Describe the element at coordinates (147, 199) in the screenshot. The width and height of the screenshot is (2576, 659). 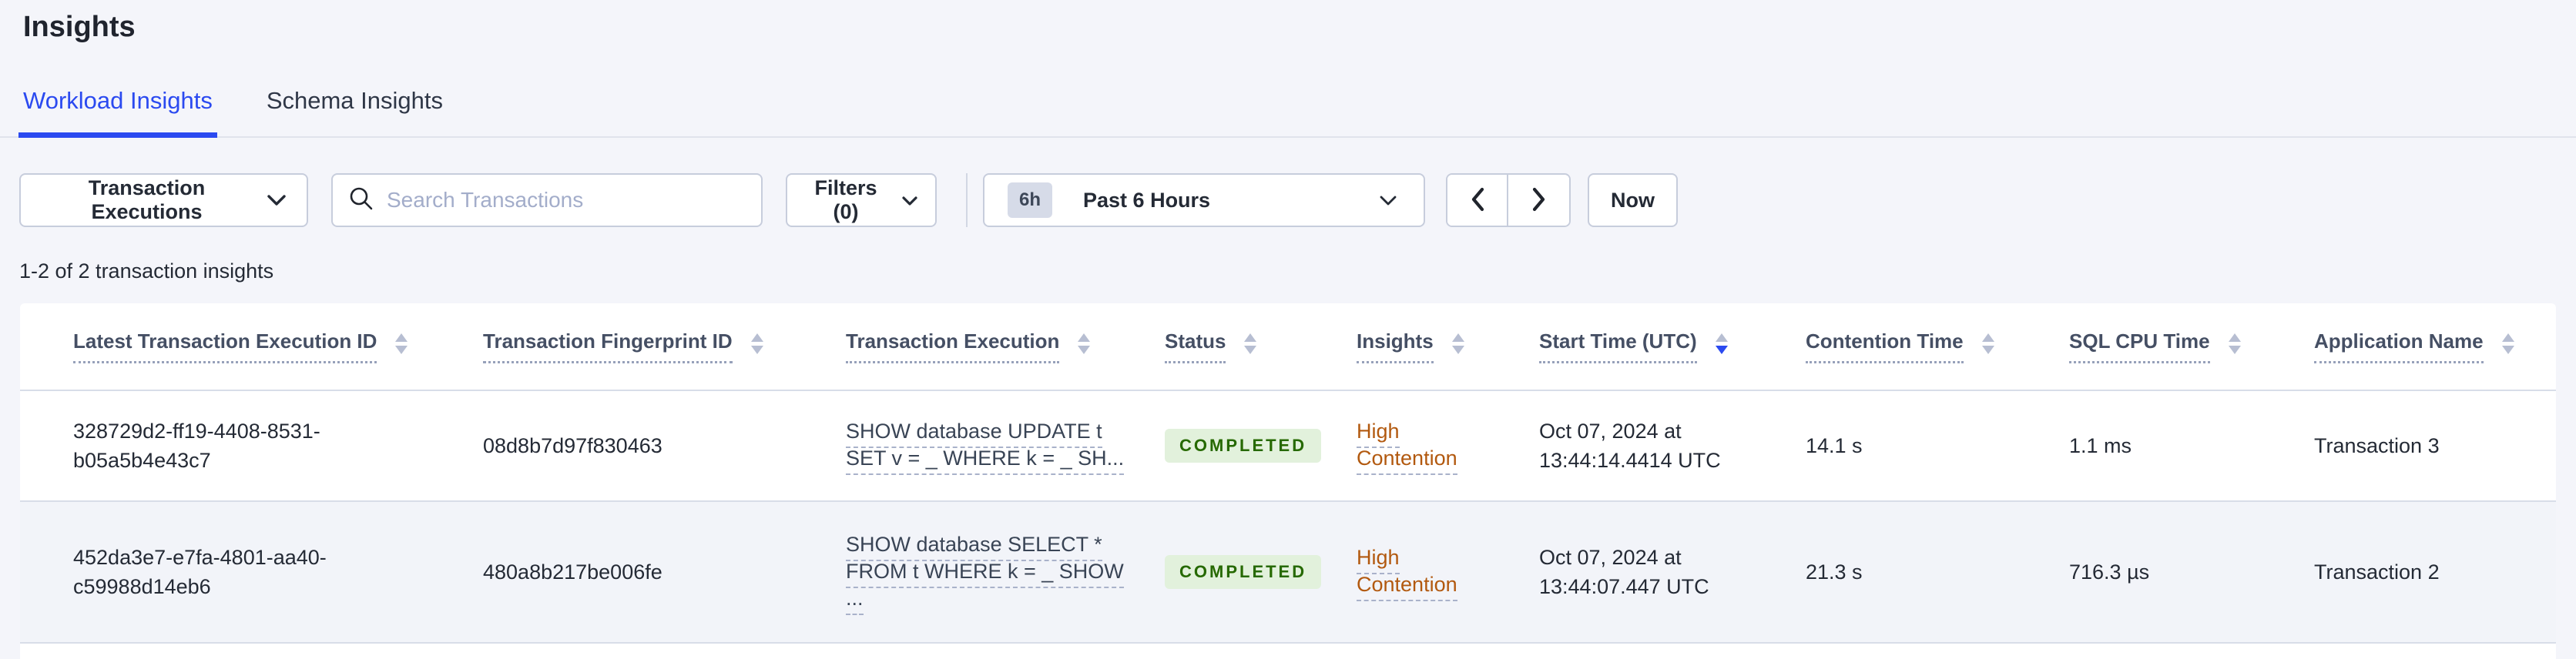
I see `execution-type-value: Transaction Executions` at that location.